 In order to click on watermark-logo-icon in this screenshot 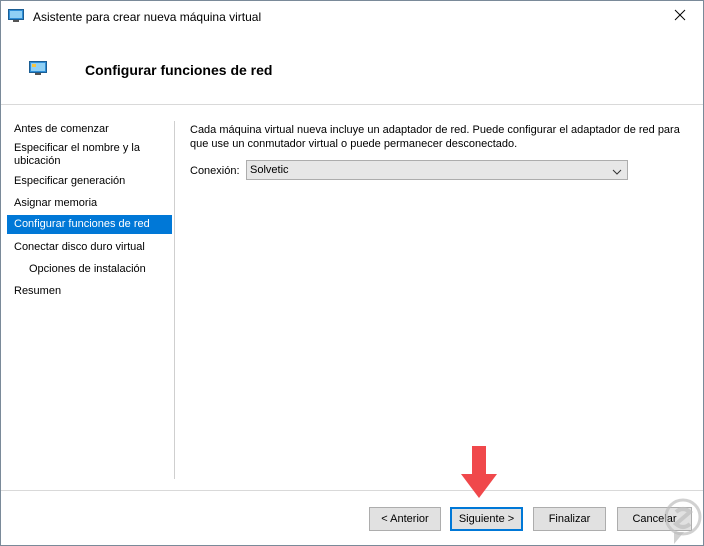, I will do `click(683, 521)`.